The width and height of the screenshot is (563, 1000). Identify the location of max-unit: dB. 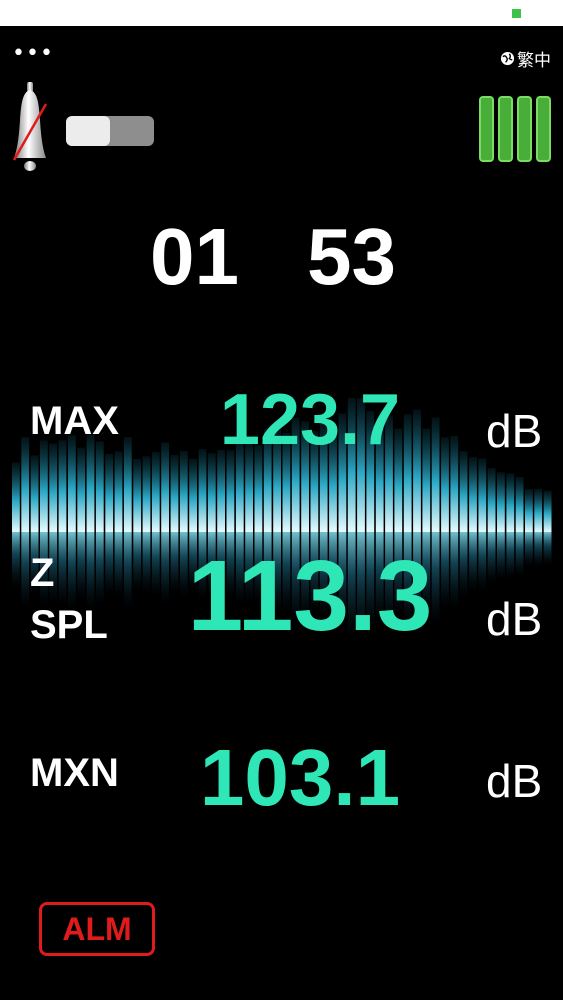
(514, 431).